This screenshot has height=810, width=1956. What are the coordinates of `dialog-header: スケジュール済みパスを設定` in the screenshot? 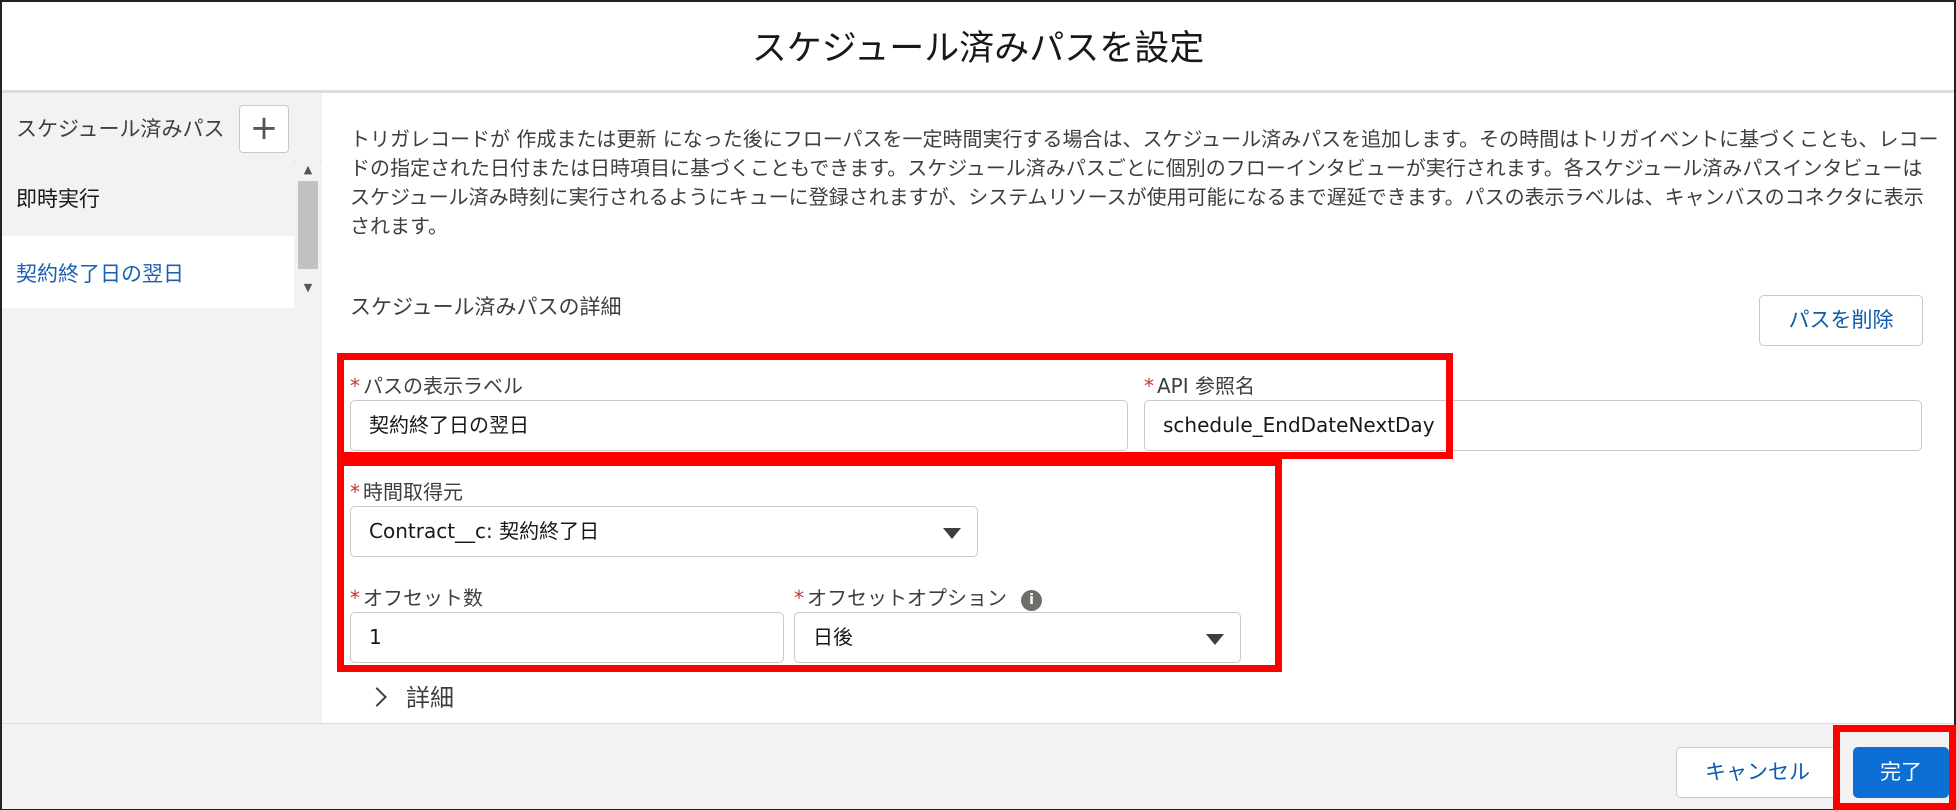 It's located at (978, 47).